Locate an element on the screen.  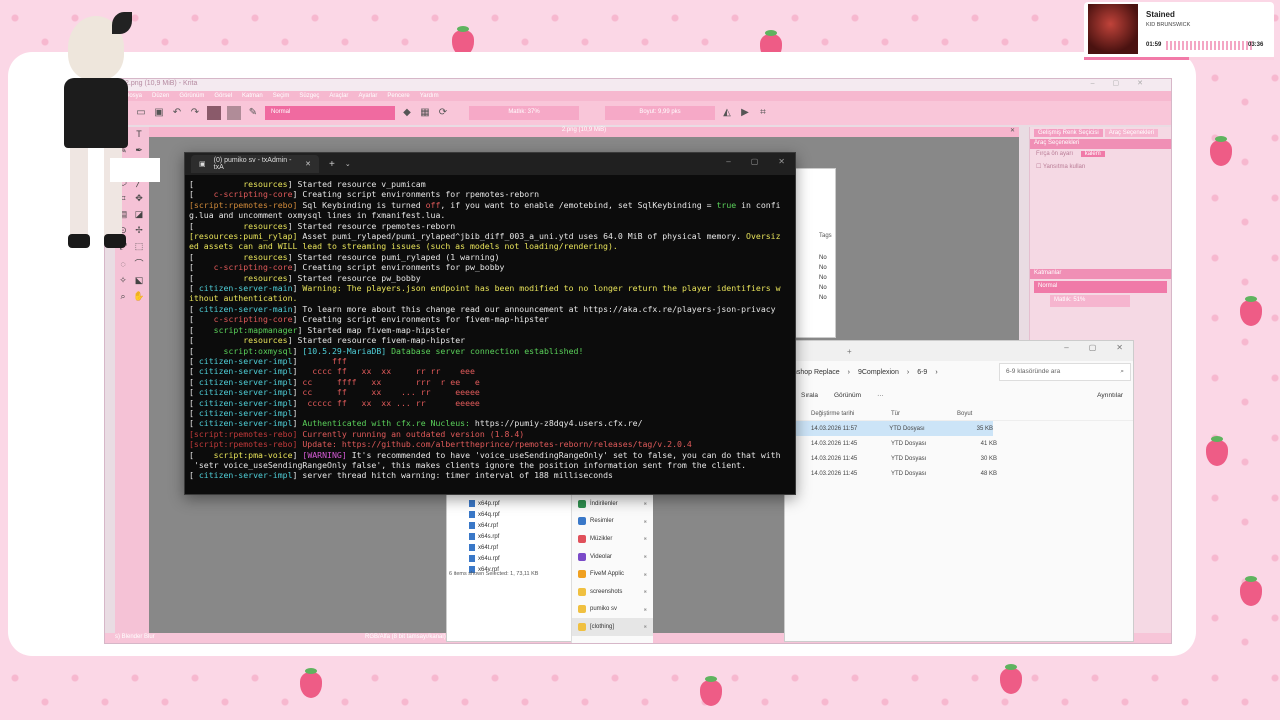
file-row: 14.03.2026 11:57 YTD Dosyası 35 KB is located at coordinates (889, 428).